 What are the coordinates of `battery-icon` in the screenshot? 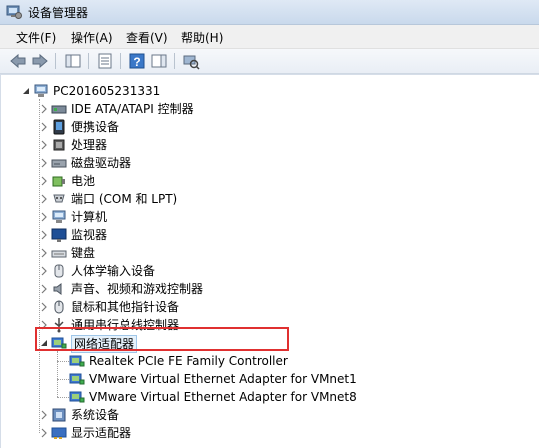 It's located at (58, 181).